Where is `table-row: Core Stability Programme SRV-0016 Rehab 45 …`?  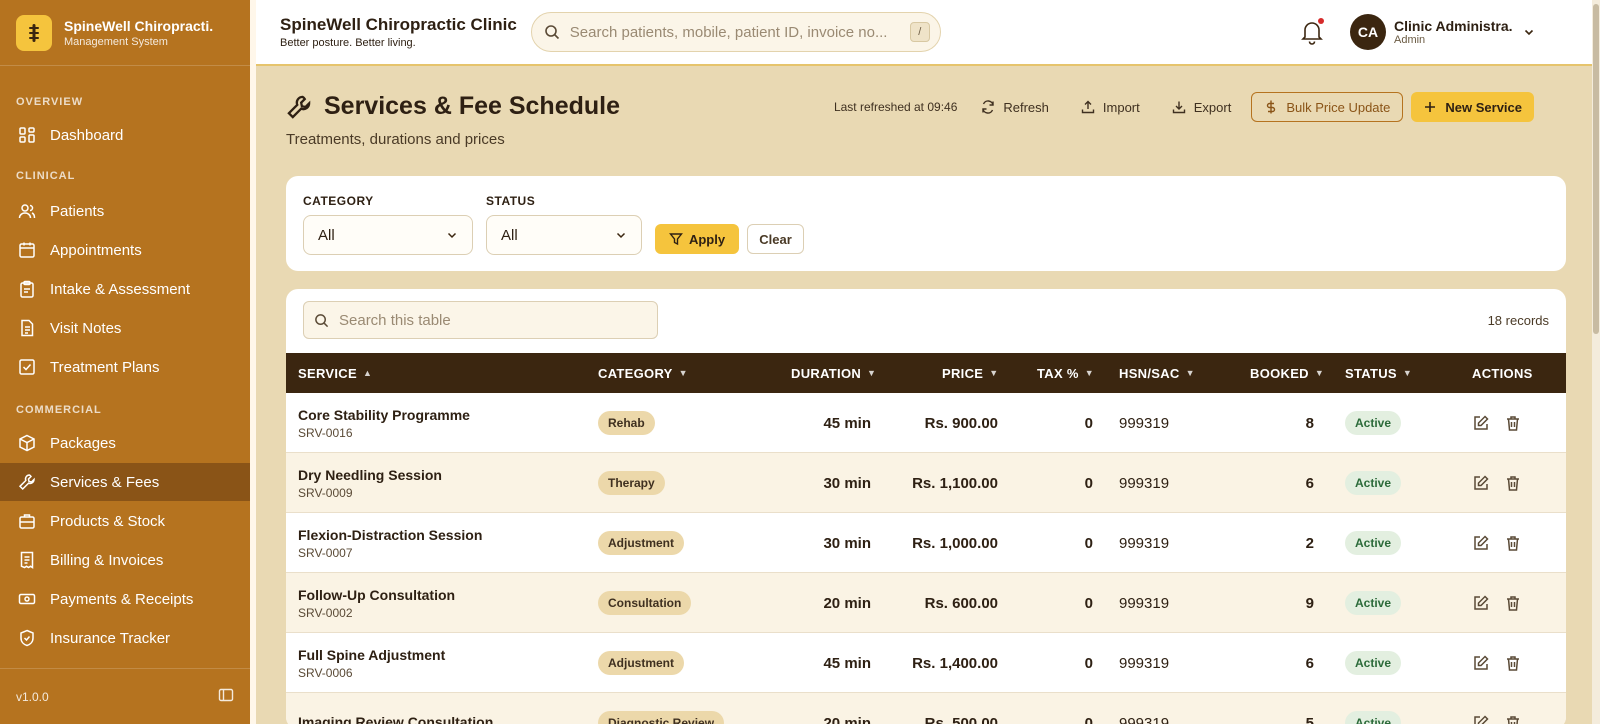
table-row: Core Stability Programme SRV-0016 Rehab 45 … is located at coordinates (926, 423).